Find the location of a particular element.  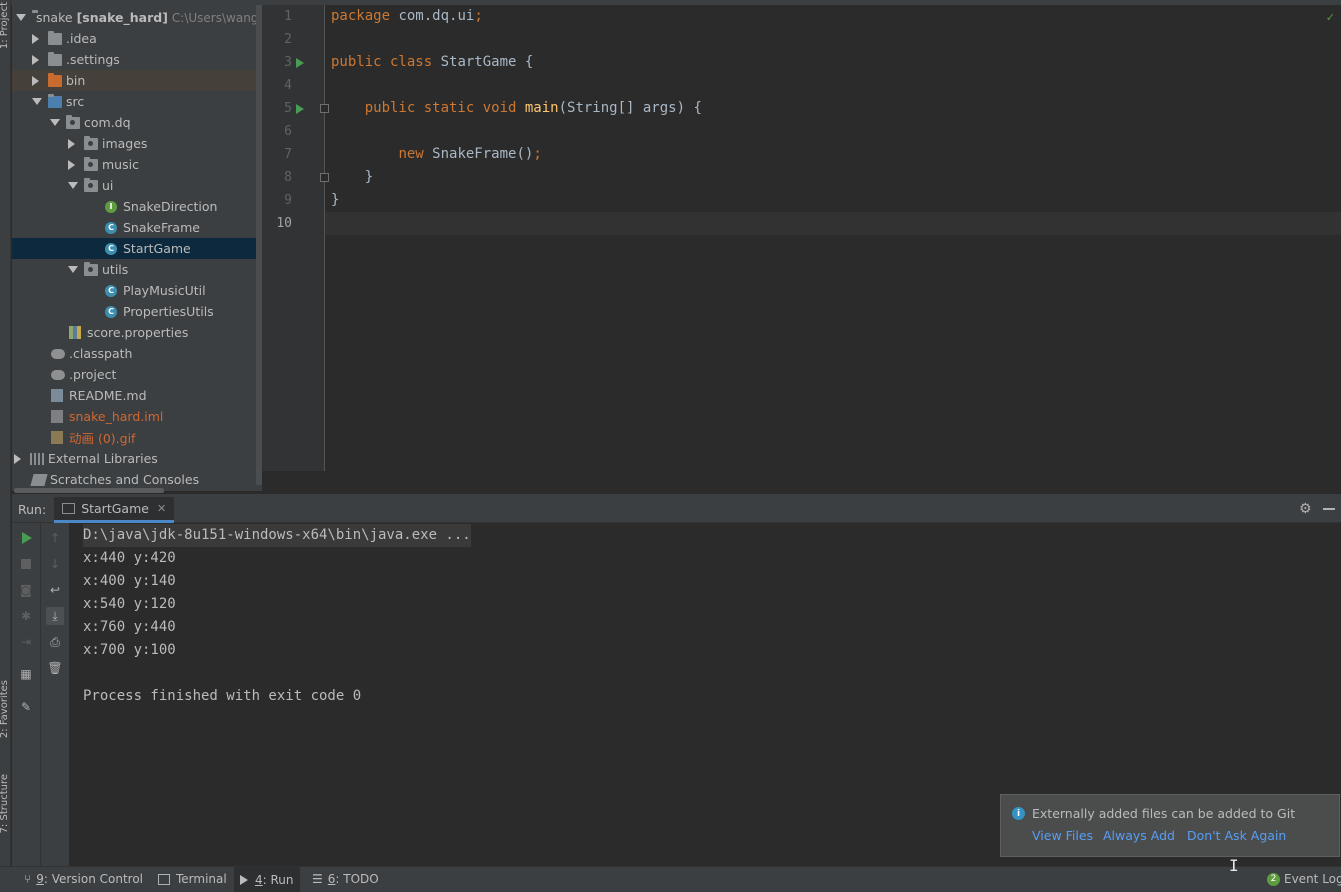

line-number: 7 is located at coordinates (288, 154).